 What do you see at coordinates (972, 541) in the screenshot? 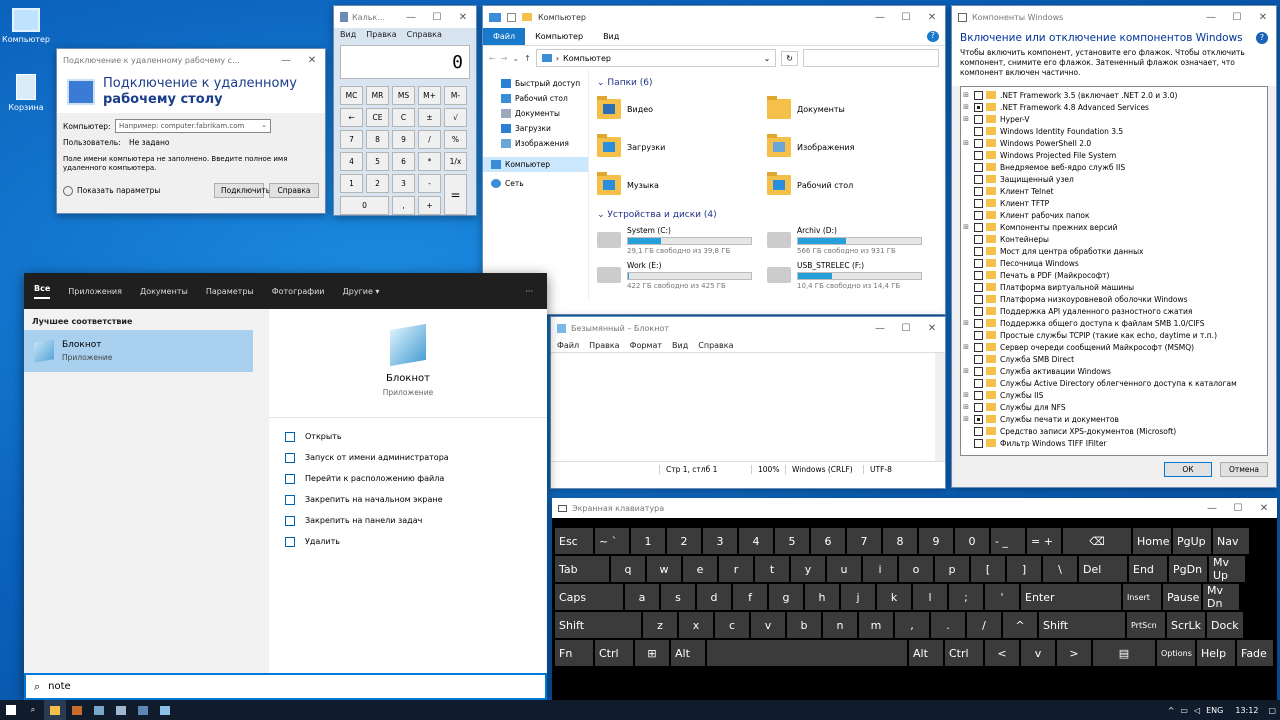
I see `osk-key: 0` at bounding box center [972, 541].